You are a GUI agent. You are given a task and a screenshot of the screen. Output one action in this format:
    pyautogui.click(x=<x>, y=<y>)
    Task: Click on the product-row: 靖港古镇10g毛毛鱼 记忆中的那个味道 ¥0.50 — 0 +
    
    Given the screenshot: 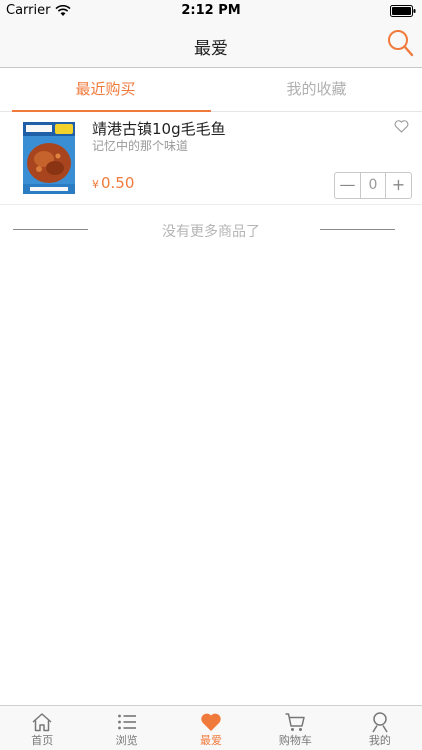 What is the action you would take?
    pyautogui.click(x=211, y=159)
    